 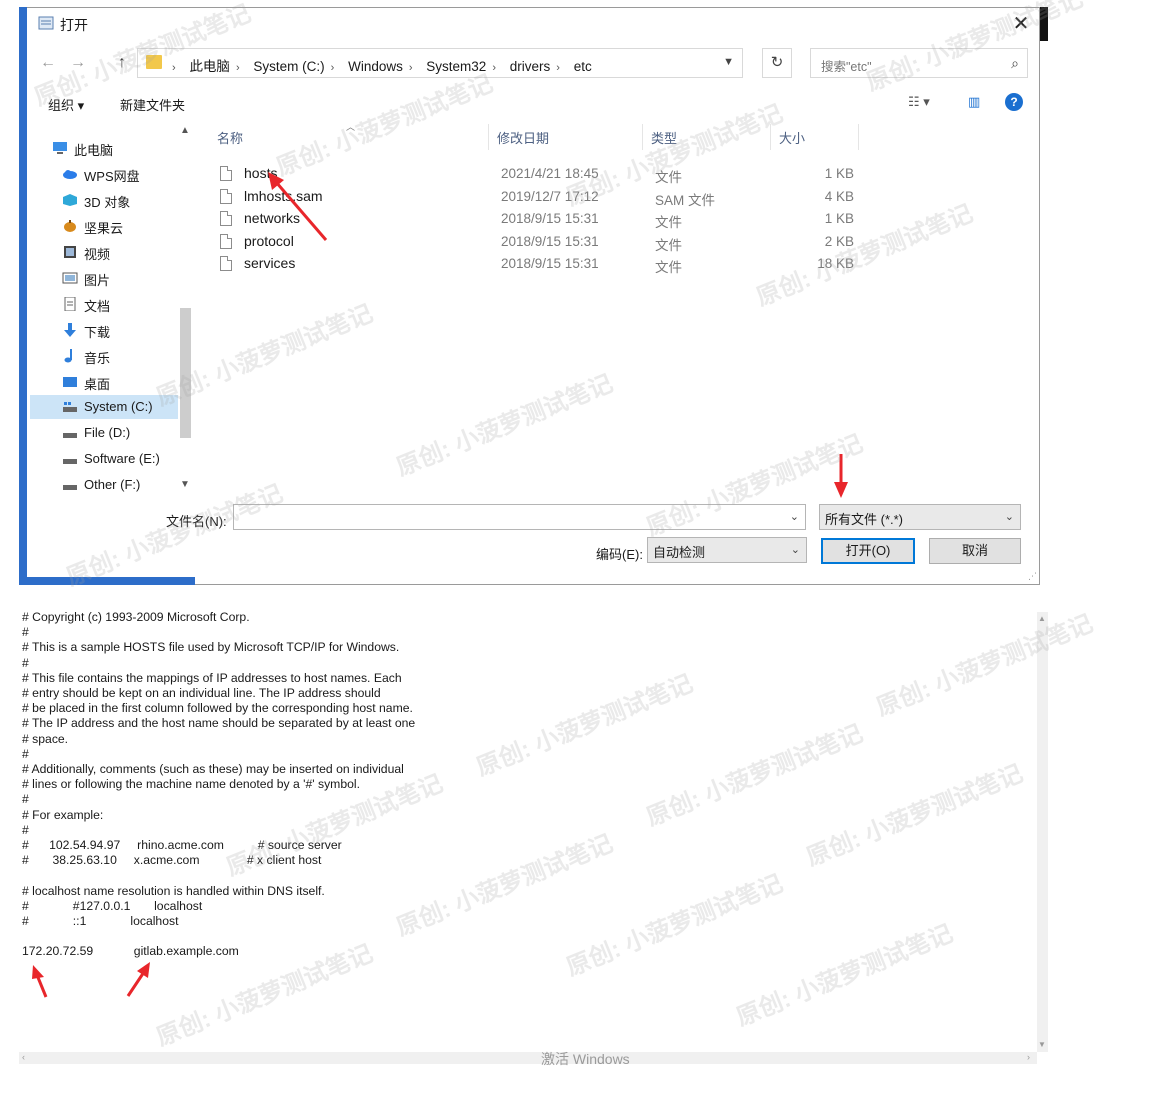 What do you see at coordinates (23, 1057) in the screenshot?
I see `scroll-left-icon: ‹` at bounding box center [23, 1057].